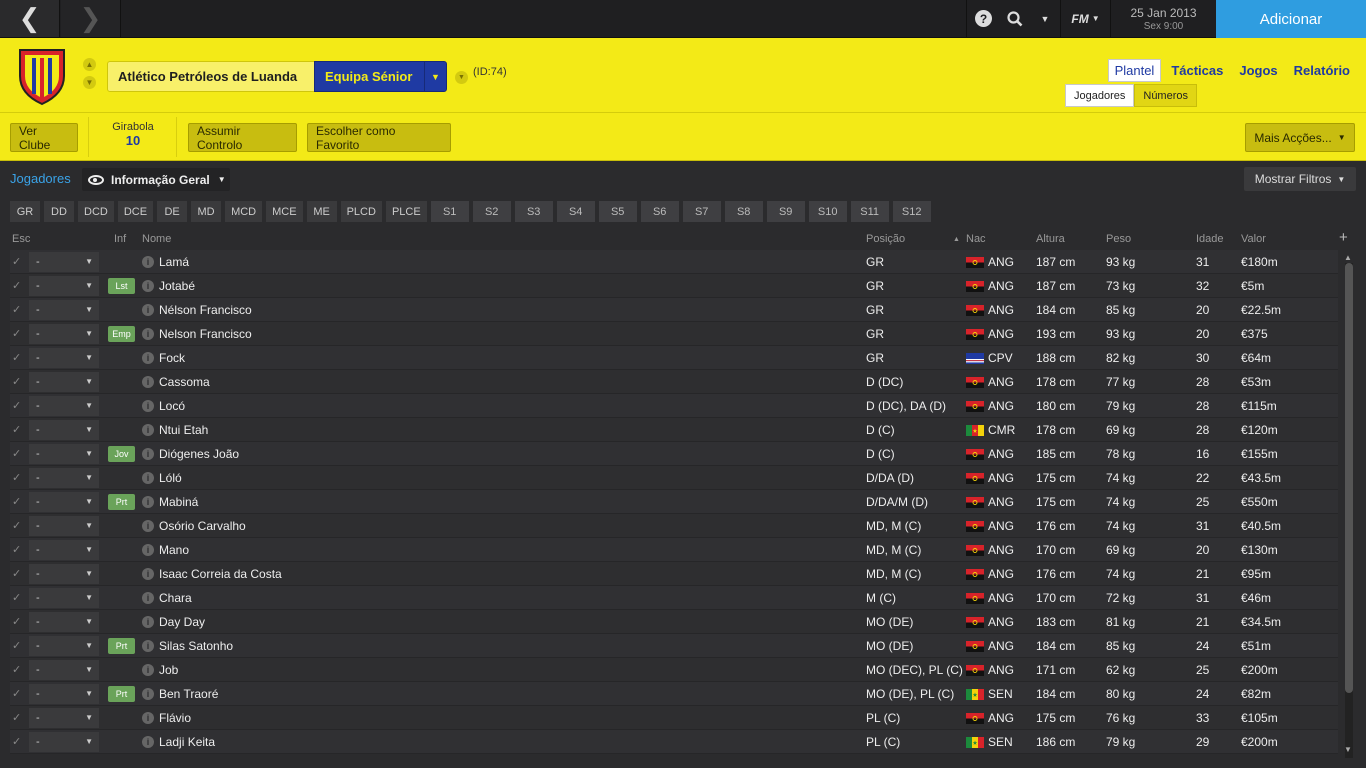 This screenshot has height=768, width=1366. I want to click on search-dropdown-button: ▼, so click(1045, 18).